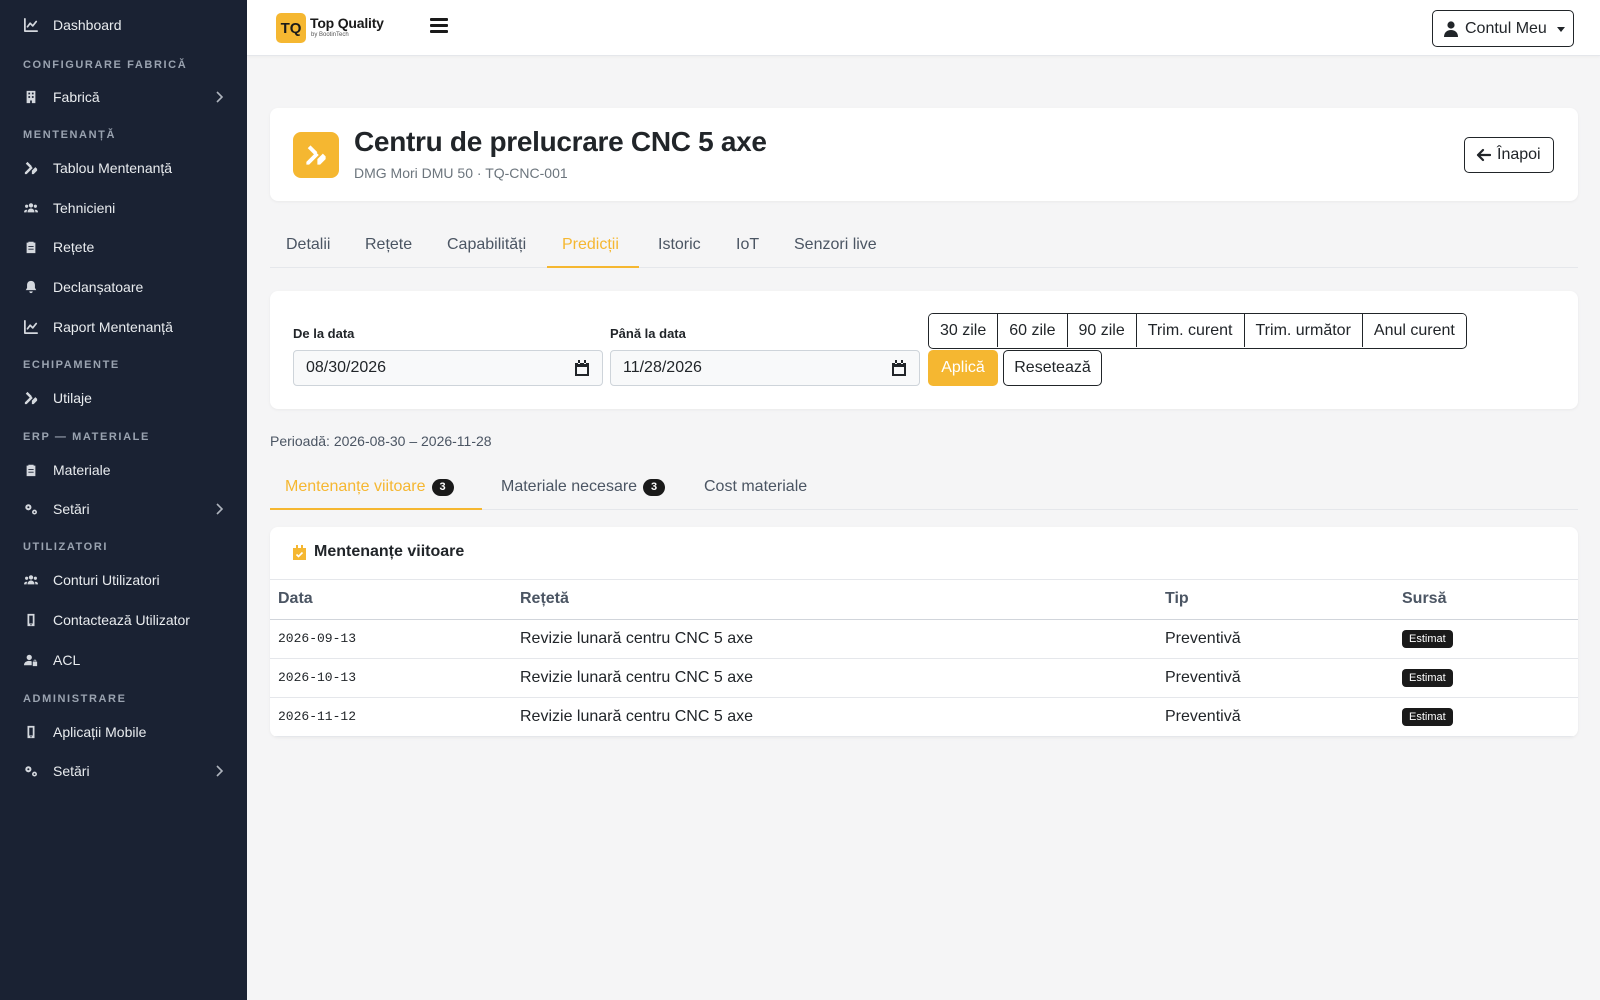 The height and width of the screenshot is (1000, 1600). Describe the element at coordinates (1052, 368) in the screenshot. I see `reset-button: Resetează` at that location.